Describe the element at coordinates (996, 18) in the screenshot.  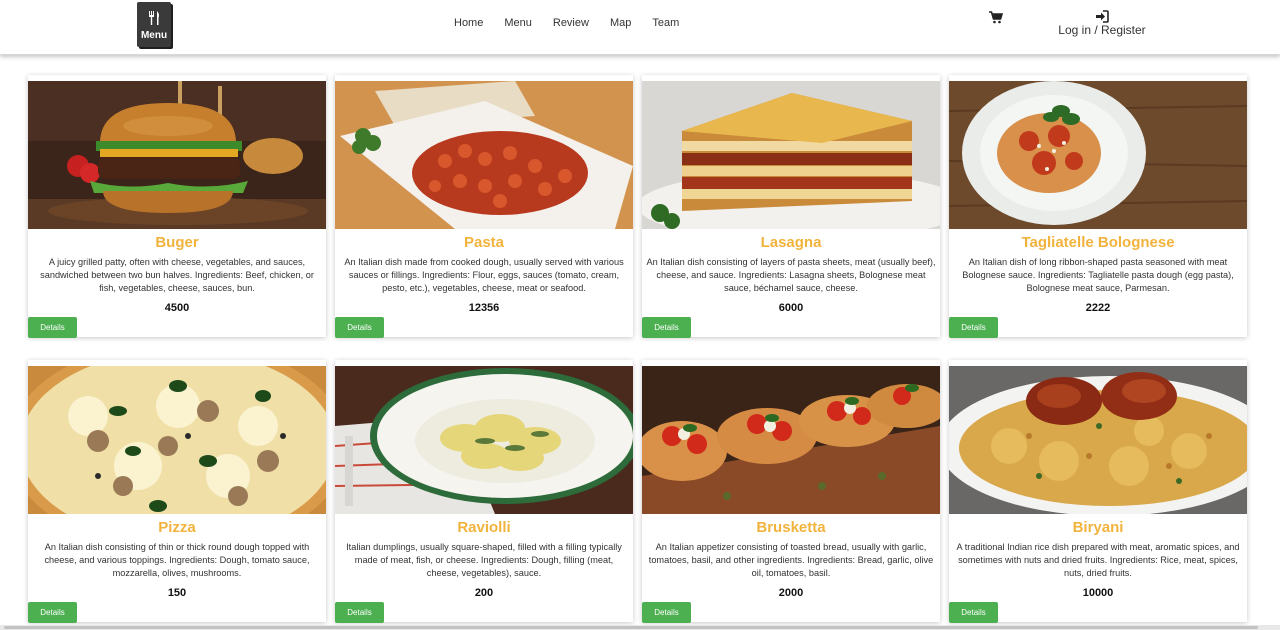
I see `cart-icon` at that location.